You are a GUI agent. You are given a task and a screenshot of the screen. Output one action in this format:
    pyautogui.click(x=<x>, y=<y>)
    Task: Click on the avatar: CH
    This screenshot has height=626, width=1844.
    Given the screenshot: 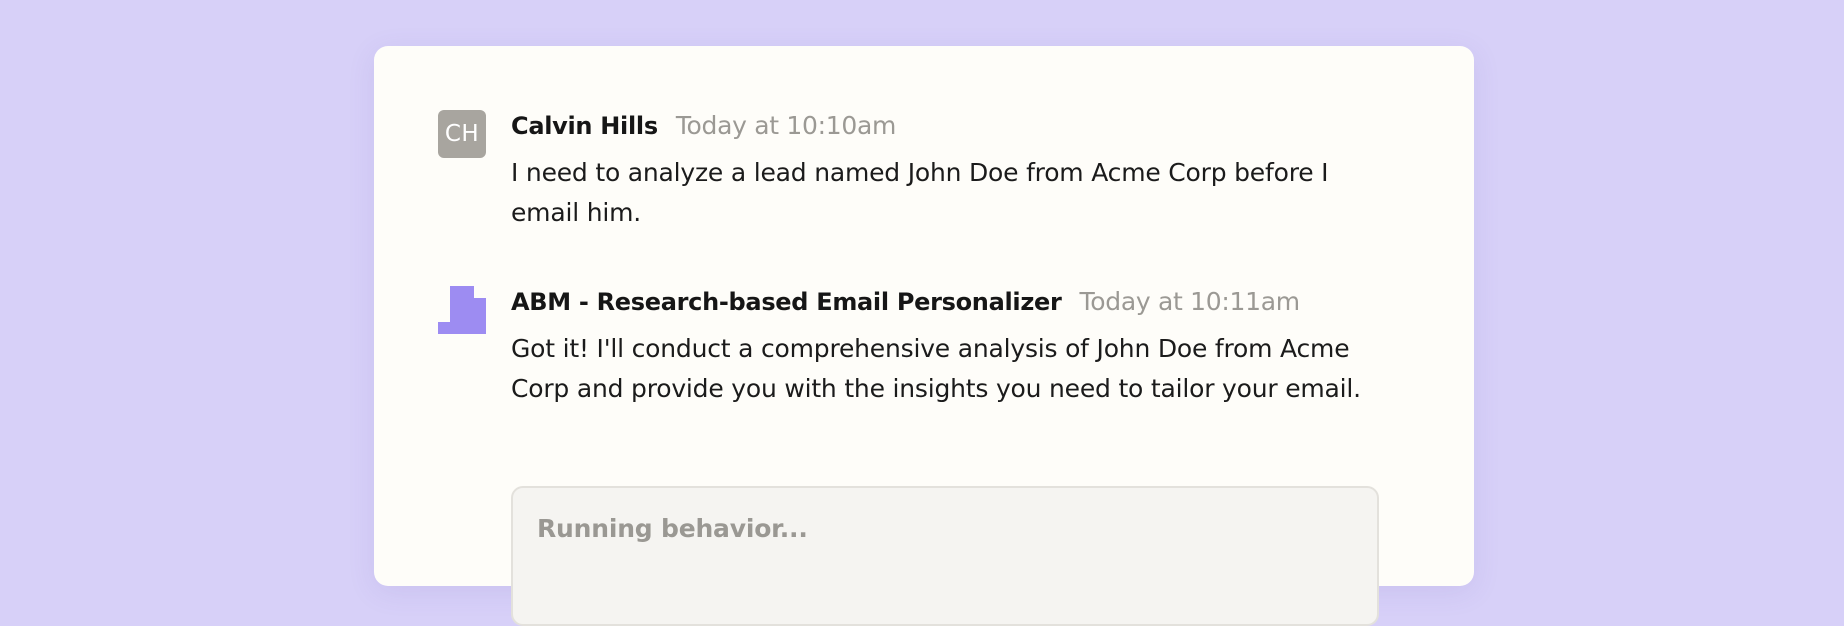 What is the action you would take?
    pyautogui.click(x=462, y=134)
    